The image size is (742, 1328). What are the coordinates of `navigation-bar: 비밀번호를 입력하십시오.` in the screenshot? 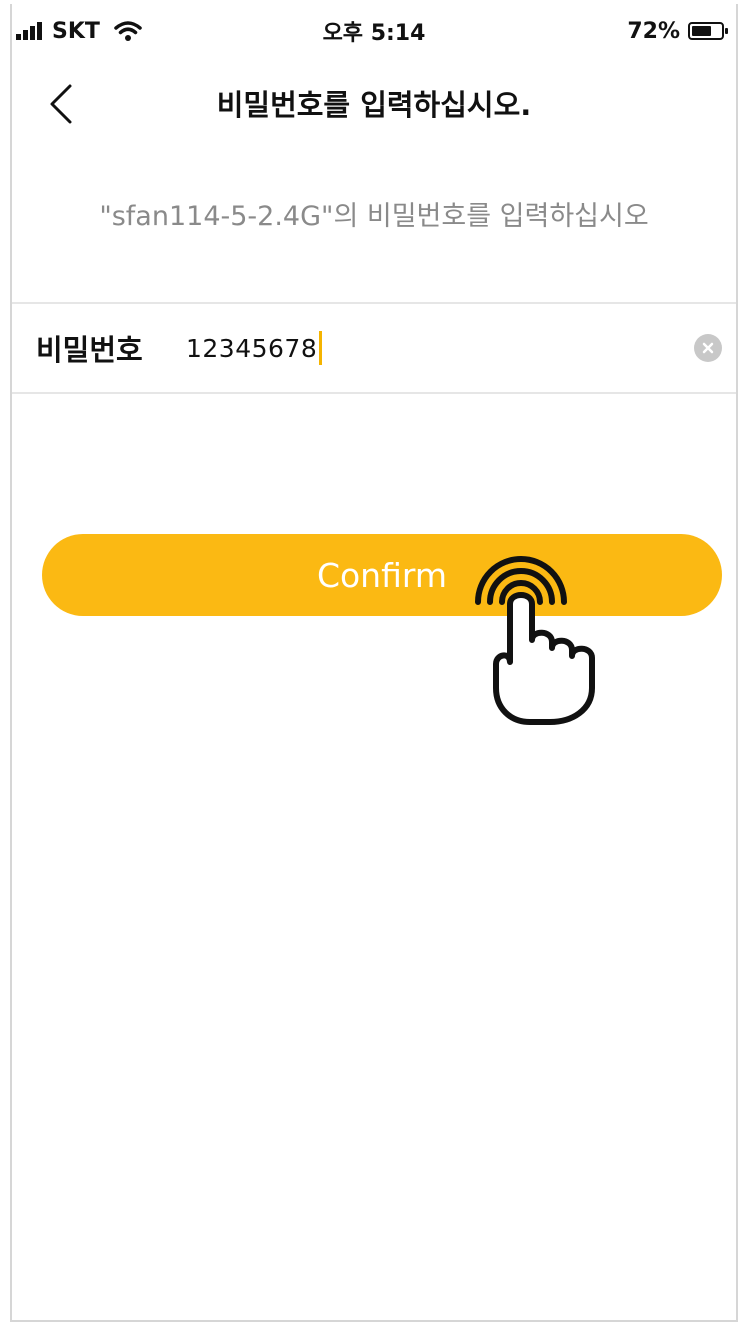 It's located at (374, 103).